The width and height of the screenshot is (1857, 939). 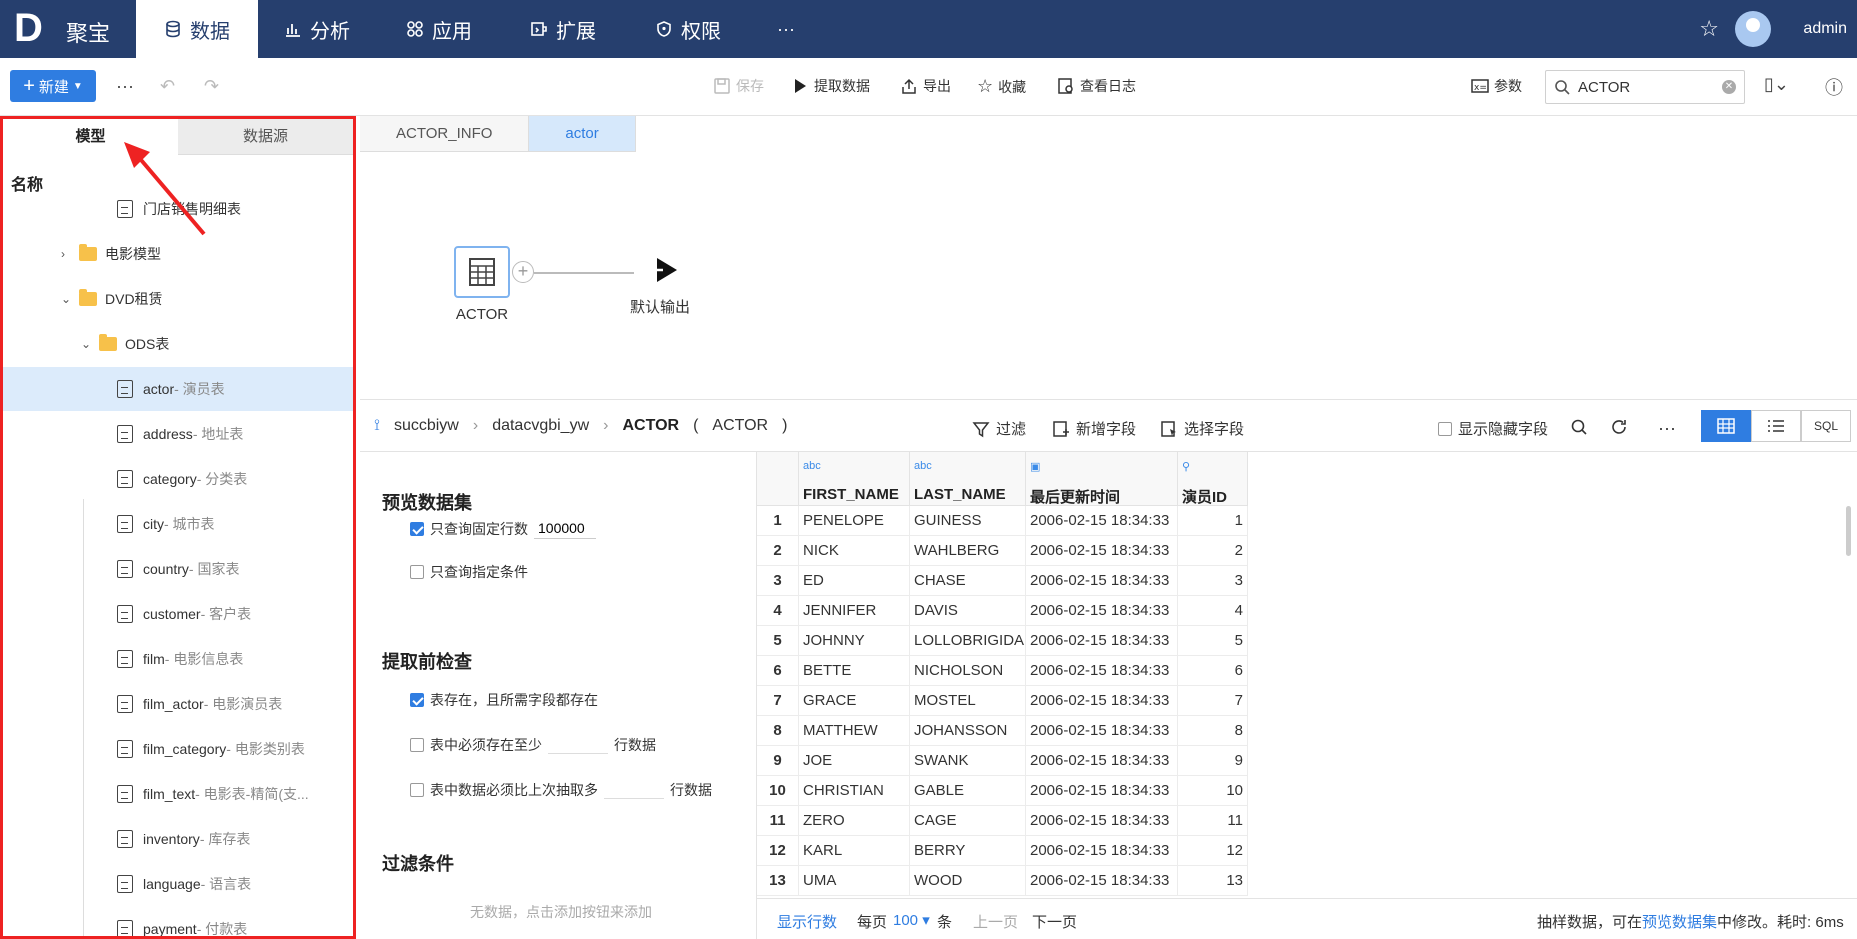 I want to click on table-row: 10 CHRISTIAN GABLE 2006-02-15 18:34:33 10, so click(x=1047, y=791).